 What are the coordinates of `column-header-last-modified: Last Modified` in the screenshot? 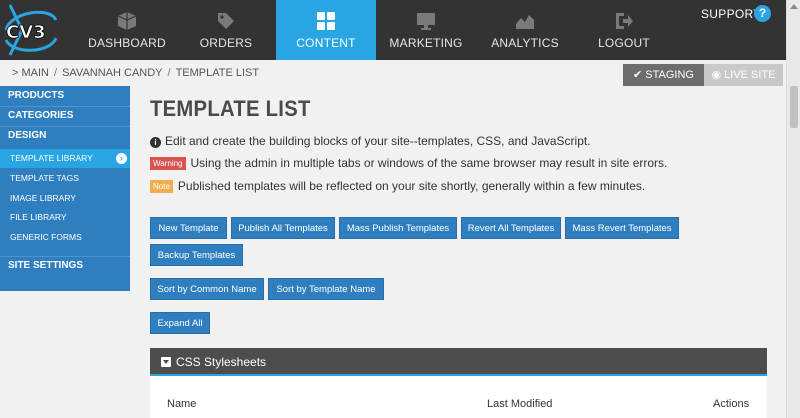 It's located at (519, 404).